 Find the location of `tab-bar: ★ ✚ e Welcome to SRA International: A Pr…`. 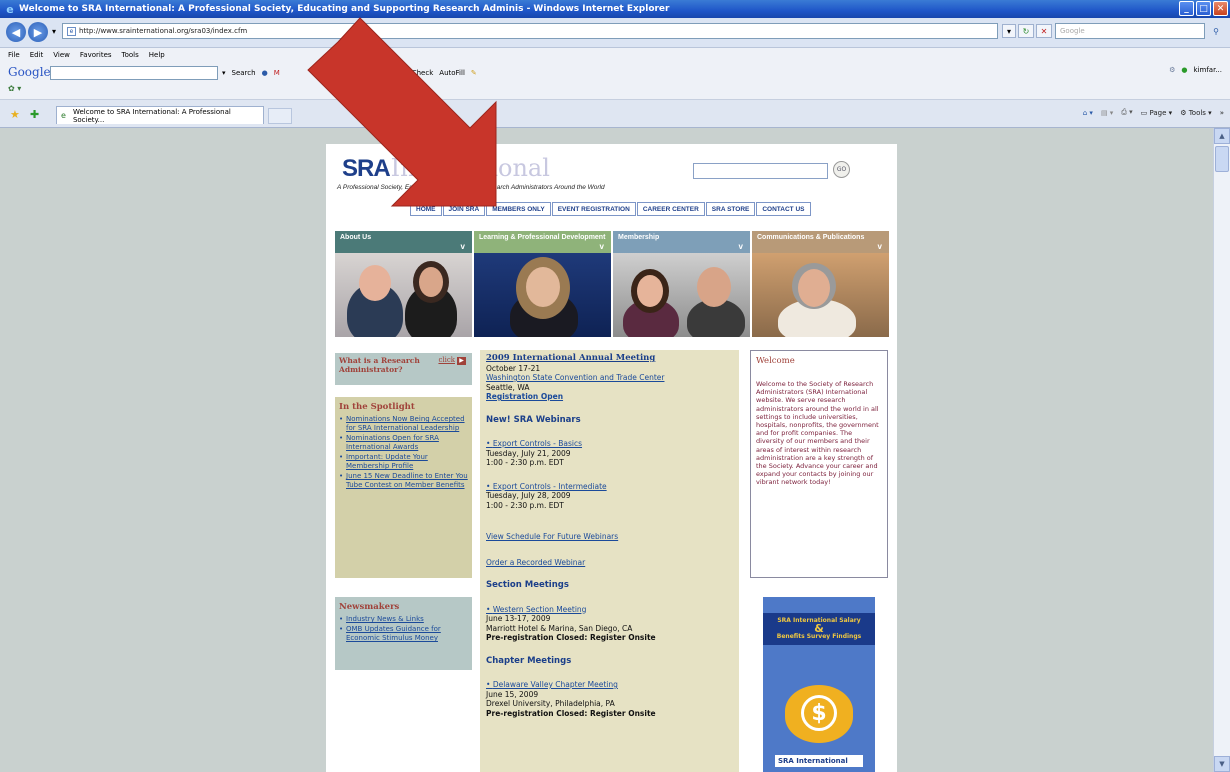

tab-bar: ★ ✚ e Welcome to SRA International: A Pr… is located at coordinates (615, 114).